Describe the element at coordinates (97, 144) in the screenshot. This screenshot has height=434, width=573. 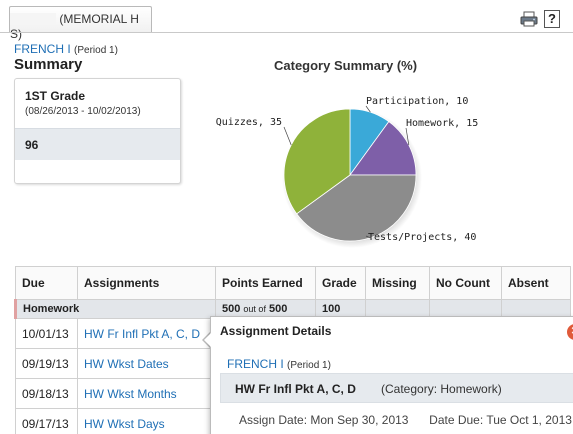
I see `grade-score-row: 96` at that location.